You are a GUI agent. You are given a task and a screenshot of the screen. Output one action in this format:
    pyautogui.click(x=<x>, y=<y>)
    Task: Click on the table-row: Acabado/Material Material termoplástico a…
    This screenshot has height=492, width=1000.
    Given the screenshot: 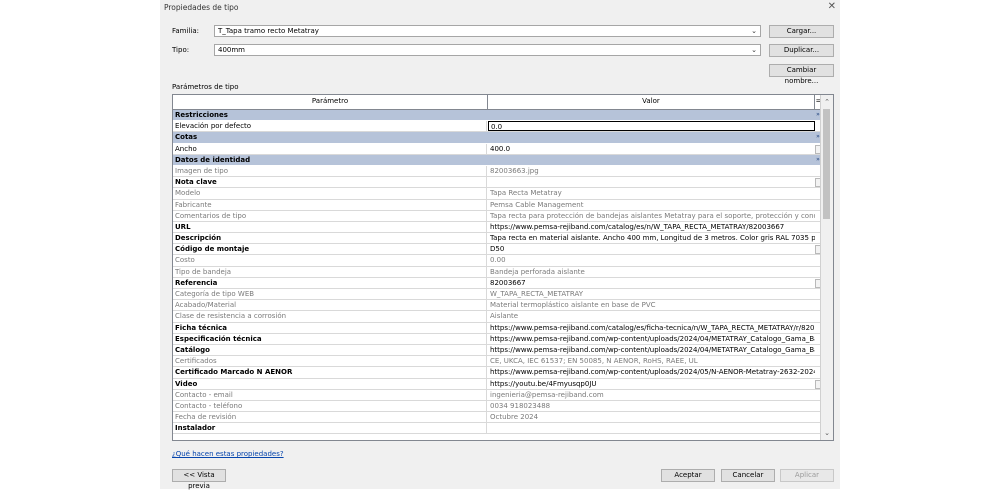 What is the action you would take?
    pyautogui.click(x=497, y=306)
    